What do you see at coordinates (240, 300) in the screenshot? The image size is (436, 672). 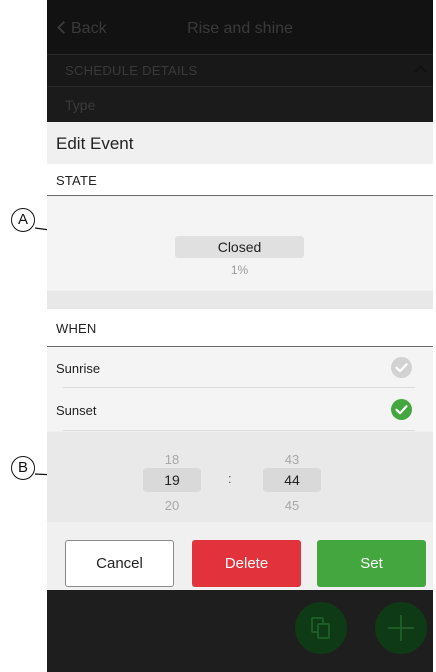 I see `section-spacer` at bounding box center [240, 300].